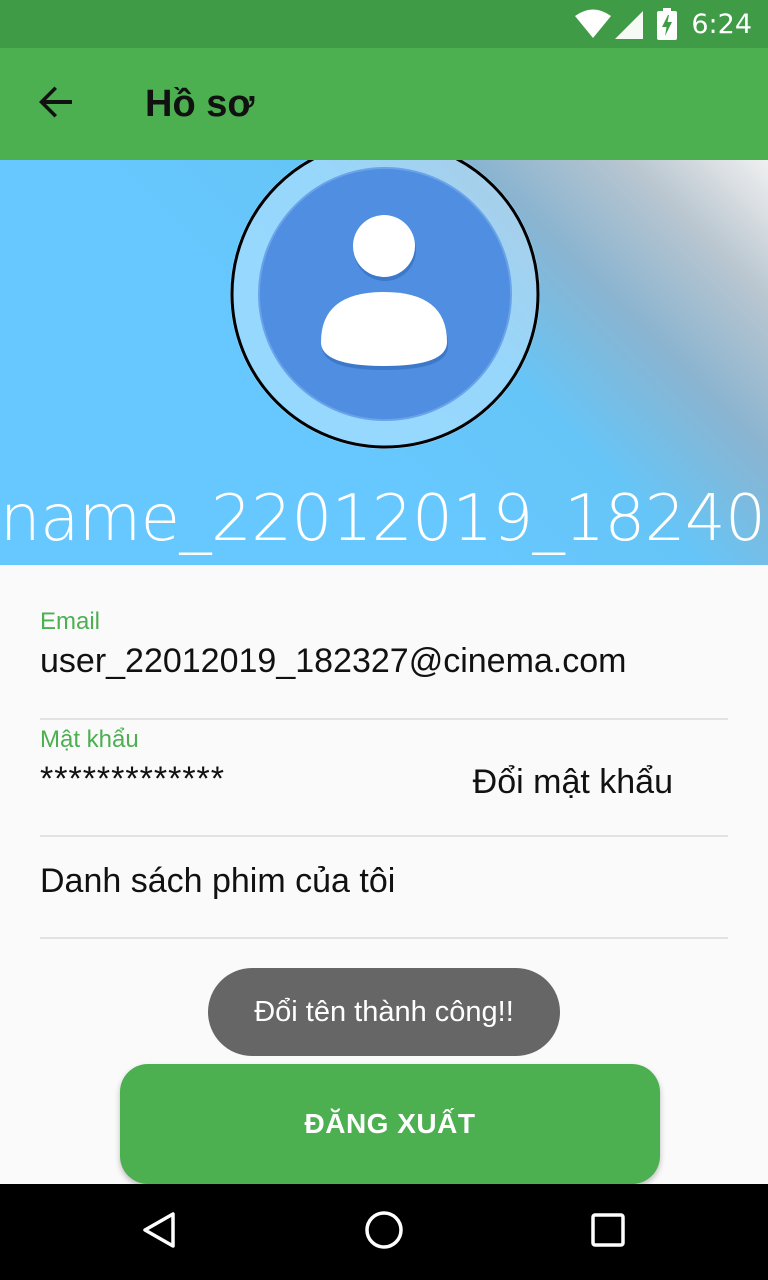 The width and height of the screenshot is (768, 1280). I want to click on nav-home-button, so click(384, 1232).